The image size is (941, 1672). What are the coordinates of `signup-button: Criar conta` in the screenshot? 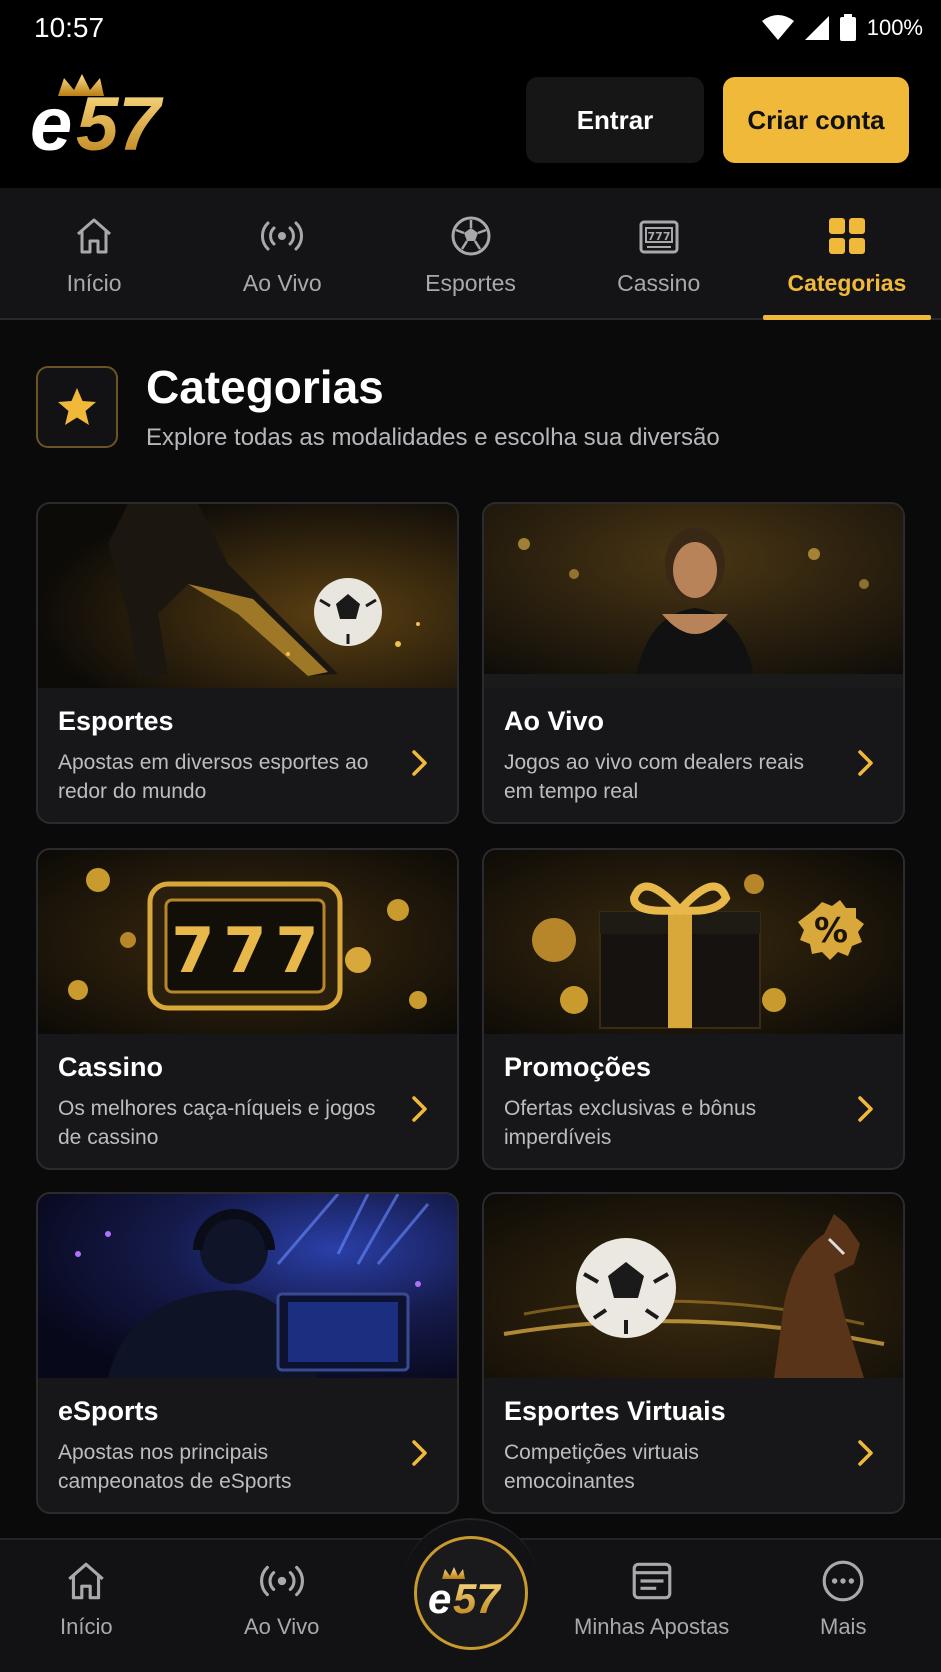 It's located at (816, 120).